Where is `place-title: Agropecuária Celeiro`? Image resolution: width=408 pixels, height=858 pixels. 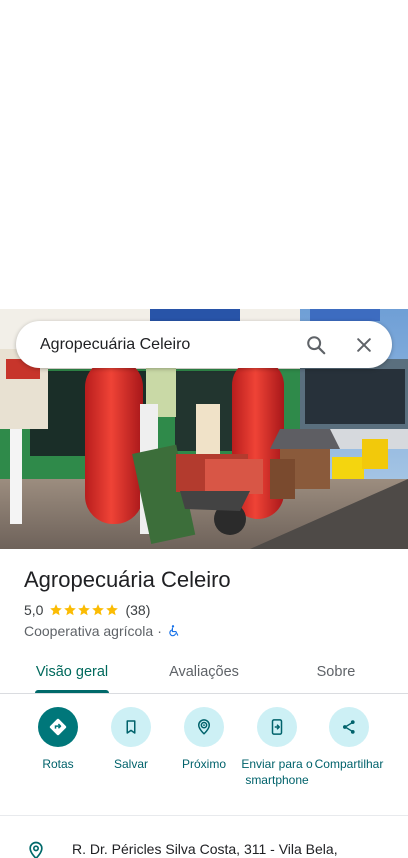 place-title: Agropecuária Celeiro is located at coordinates (127, 579).